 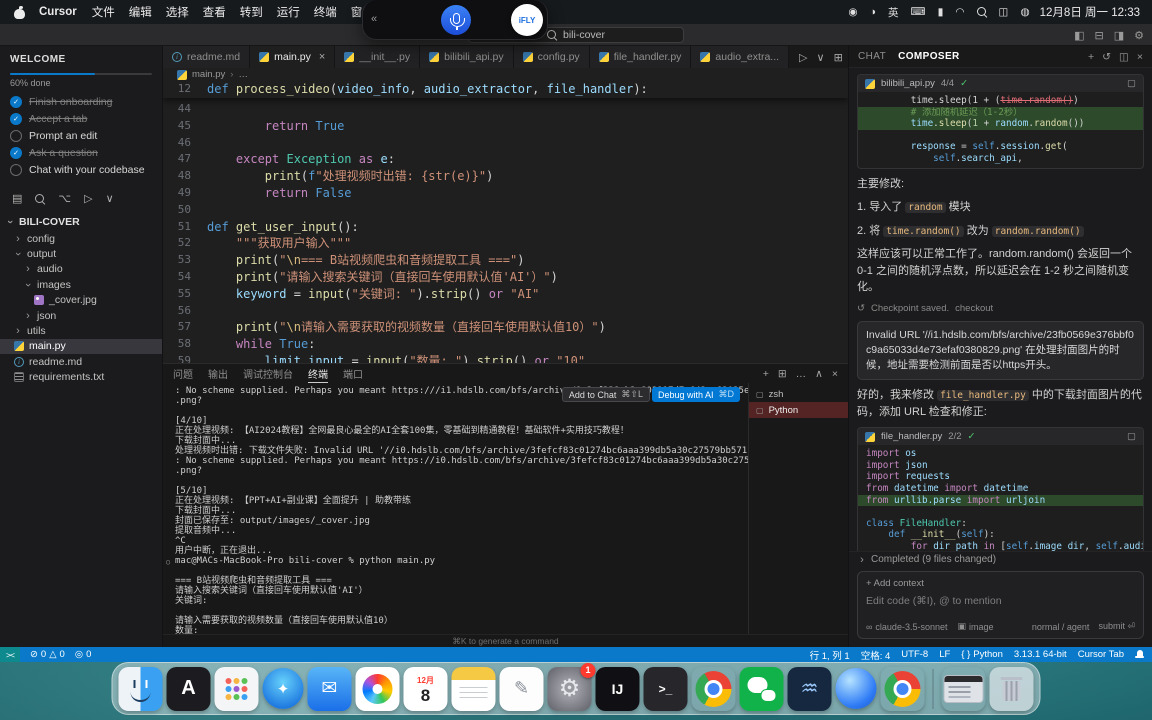 What do you see at coordinates (917, 12) in the screenshot?
I see `keyboard-icon: ⌨` at bounding box center [917, 12].